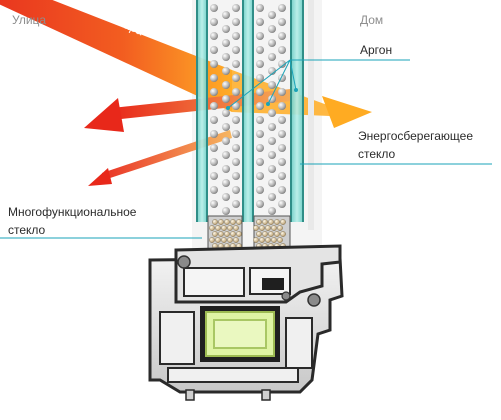 This screenshot has height=420, width=501. I want to click on argon-label: Аргон, so click(376, 50).